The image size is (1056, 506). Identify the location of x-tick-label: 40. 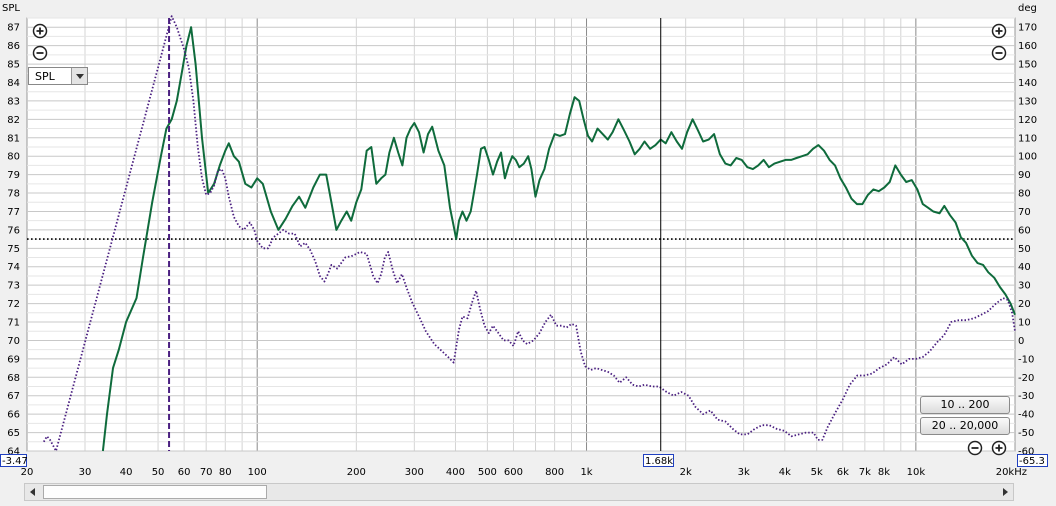
(126, 472).